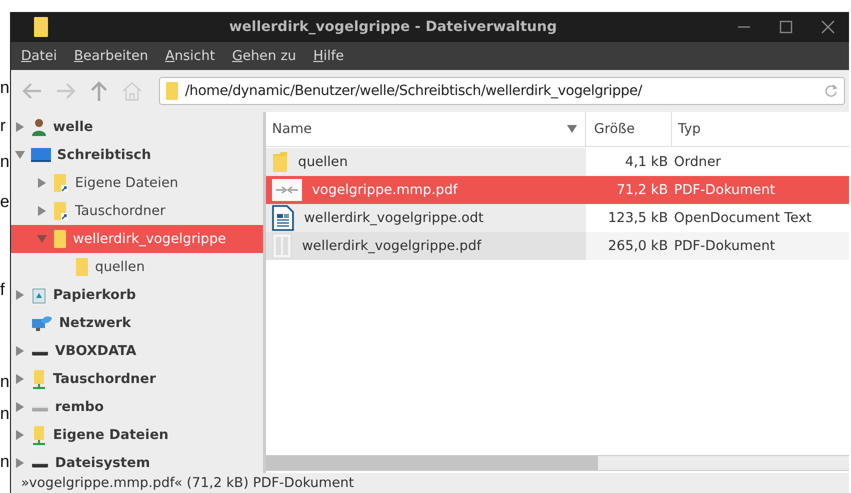 The image size is (851, 493). Describe the element at coordinates (137, 294) in the screenshot. I see `sidebar-item: Papierkorb` at that location.